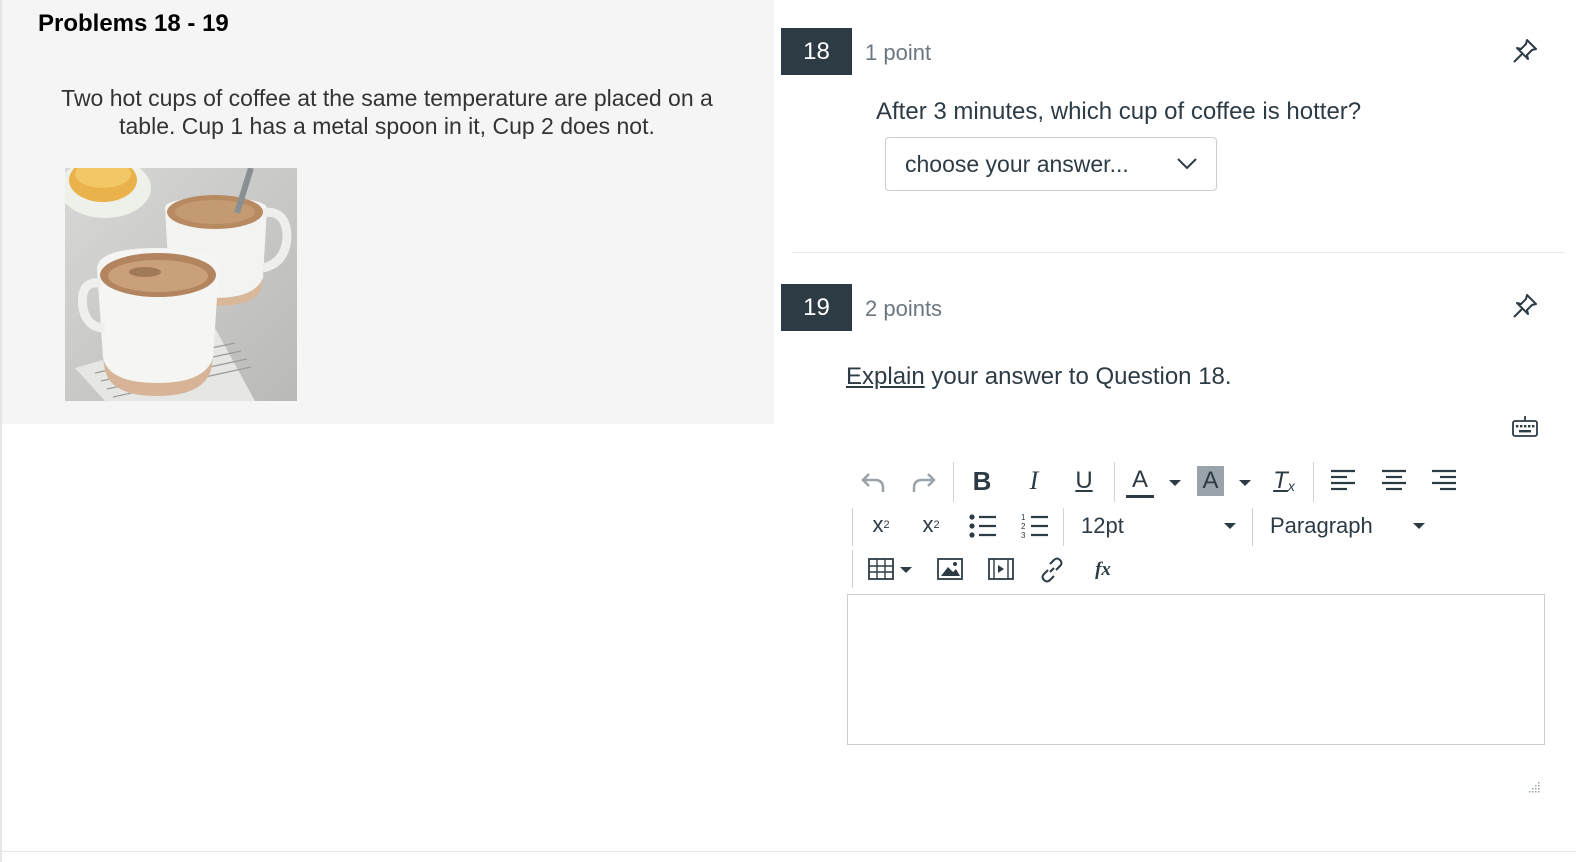  I want to click on stimulus-title: Problems 18 - 19, so click(133, 23).